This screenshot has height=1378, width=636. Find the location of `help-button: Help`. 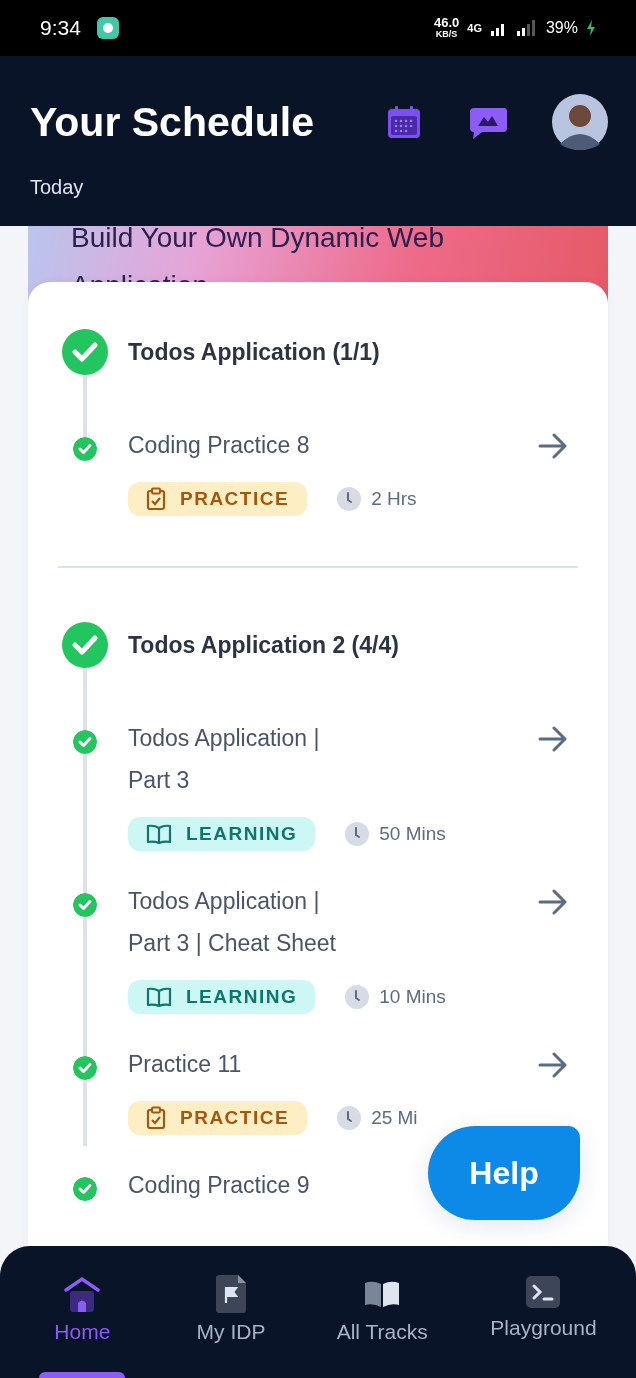

help-button: Help is located at coordinates (504, 1173).